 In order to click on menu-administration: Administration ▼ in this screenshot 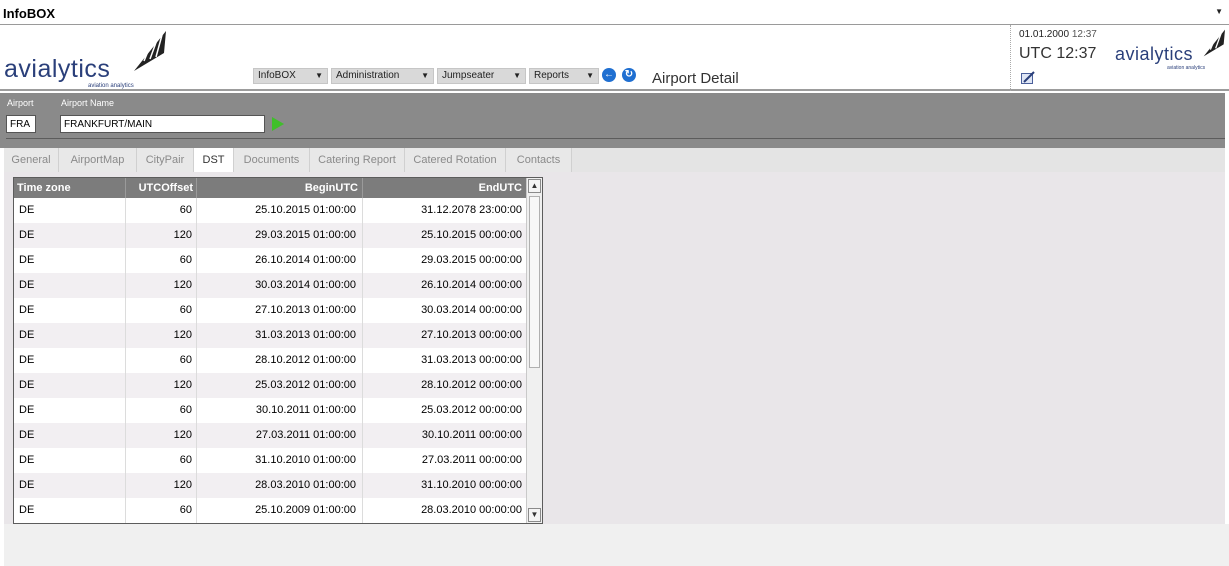, I will do `click(382, 76)`.